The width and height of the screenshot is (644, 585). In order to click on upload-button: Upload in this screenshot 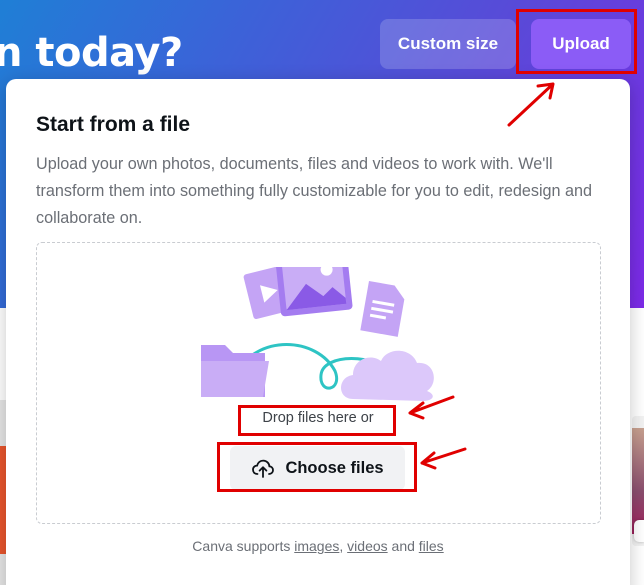, I will do `click(581, 44)`.